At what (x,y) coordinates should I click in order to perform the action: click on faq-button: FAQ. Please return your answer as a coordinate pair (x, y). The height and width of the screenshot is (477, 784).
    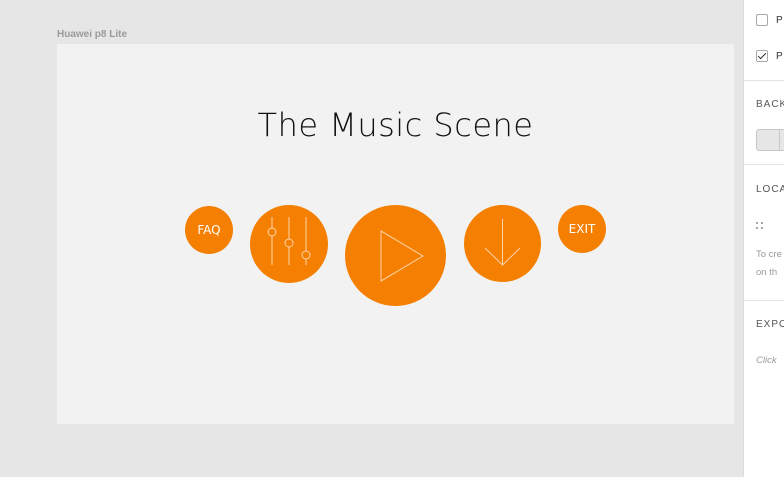
    Looking at the image, I should click on (209, 230).